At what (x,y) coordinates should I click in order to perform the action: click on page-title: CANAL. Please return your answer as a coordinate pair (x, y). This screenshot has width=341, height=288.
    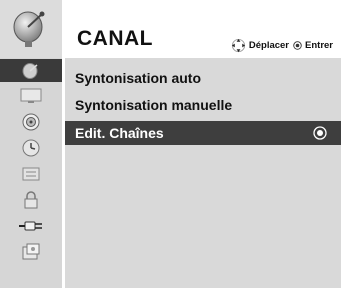
    Looking at the image, I should click on (115, 38).